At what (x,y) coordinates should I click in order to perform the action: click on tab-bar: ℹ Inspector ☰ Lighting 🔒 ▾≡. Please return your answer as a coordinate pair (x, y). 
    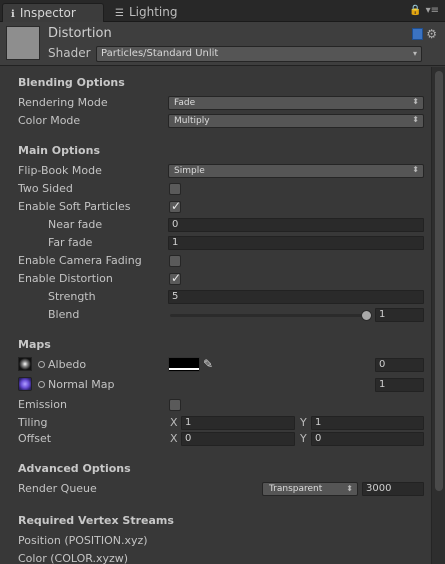
    Looking at the image, I should click on (222, 11).